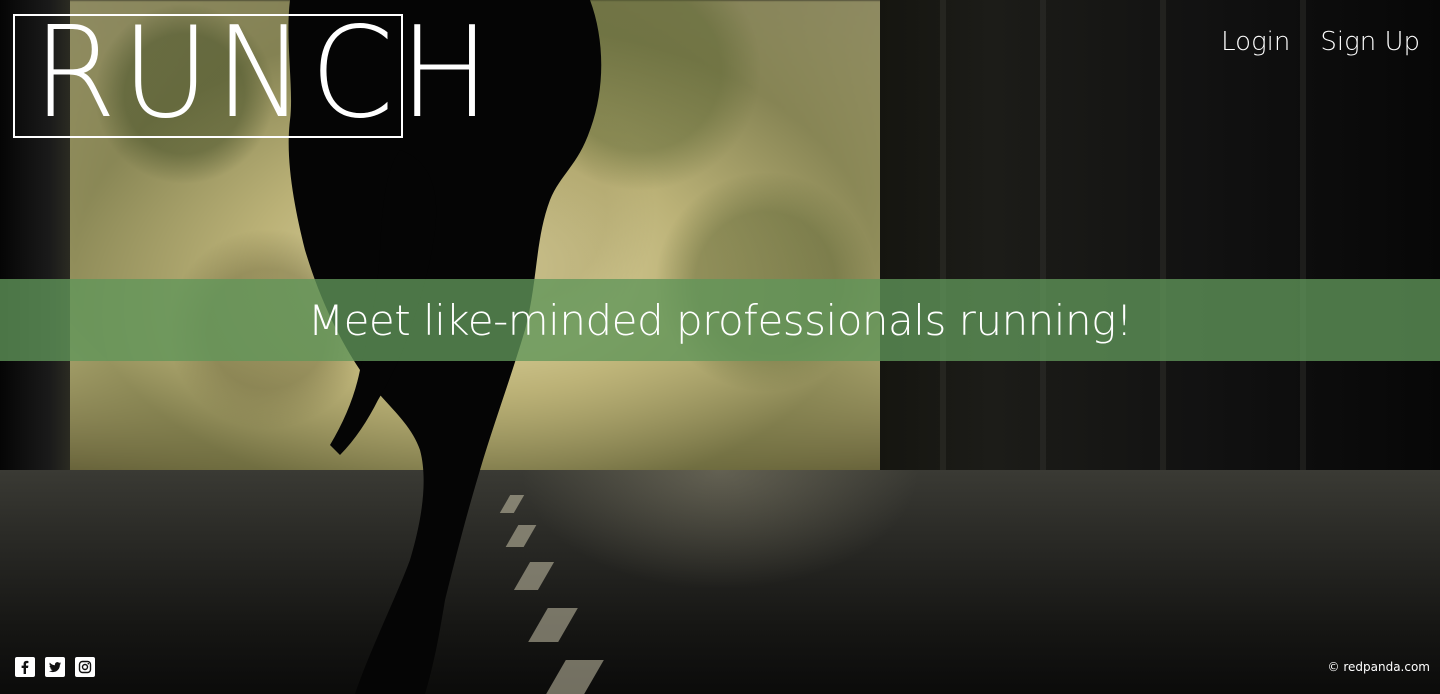 This screenshot has width=1440, height=694. What do you see at coordinates (251, 74) in the screenshot?
I see `brand-logo: RUNCH` at bounding box center [251, 74].